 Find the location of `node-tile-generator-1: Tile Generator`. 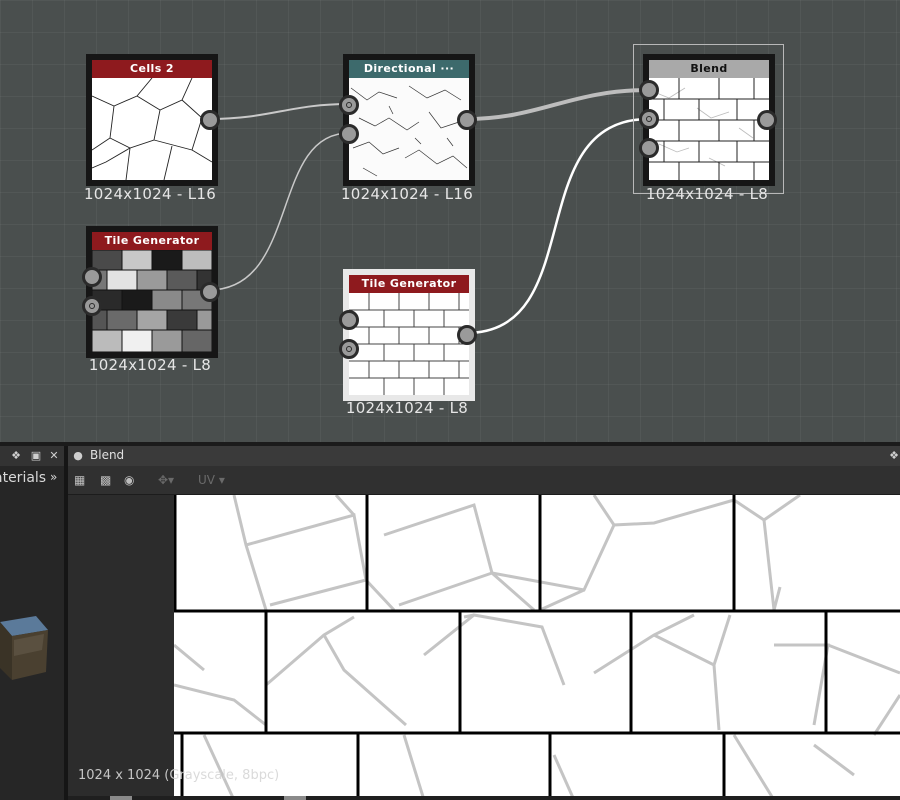

node-tile-generator-1: Tile Generator is located at coordinates (151, 292).